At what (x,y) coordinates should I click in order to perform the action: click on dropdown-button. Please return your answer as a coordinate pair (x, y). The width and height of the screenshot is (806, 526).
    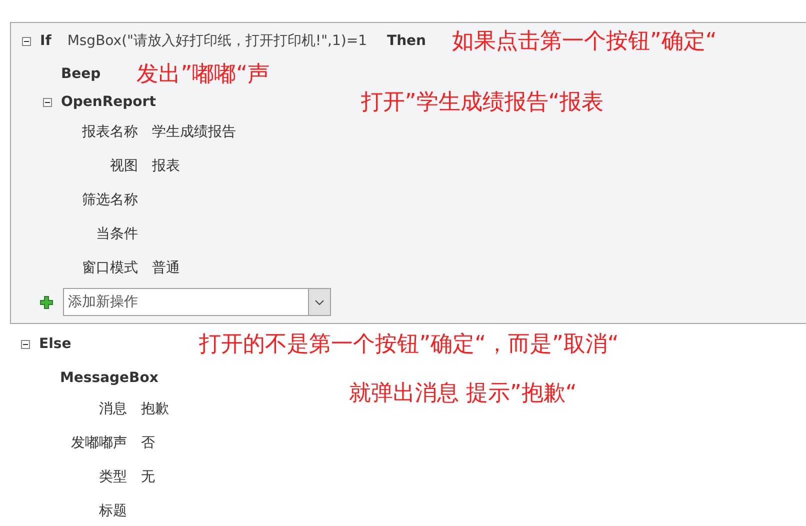
    Looking at the image, I should click on (319, 302).